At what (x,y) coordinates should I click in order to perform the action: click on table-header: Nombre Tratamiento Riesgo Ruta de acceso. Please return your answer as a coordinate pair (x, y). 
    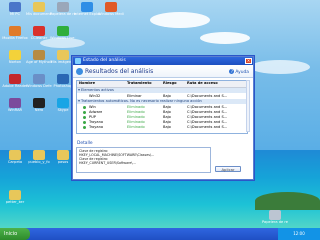
    Looking at the image, I should click on (162, 84).